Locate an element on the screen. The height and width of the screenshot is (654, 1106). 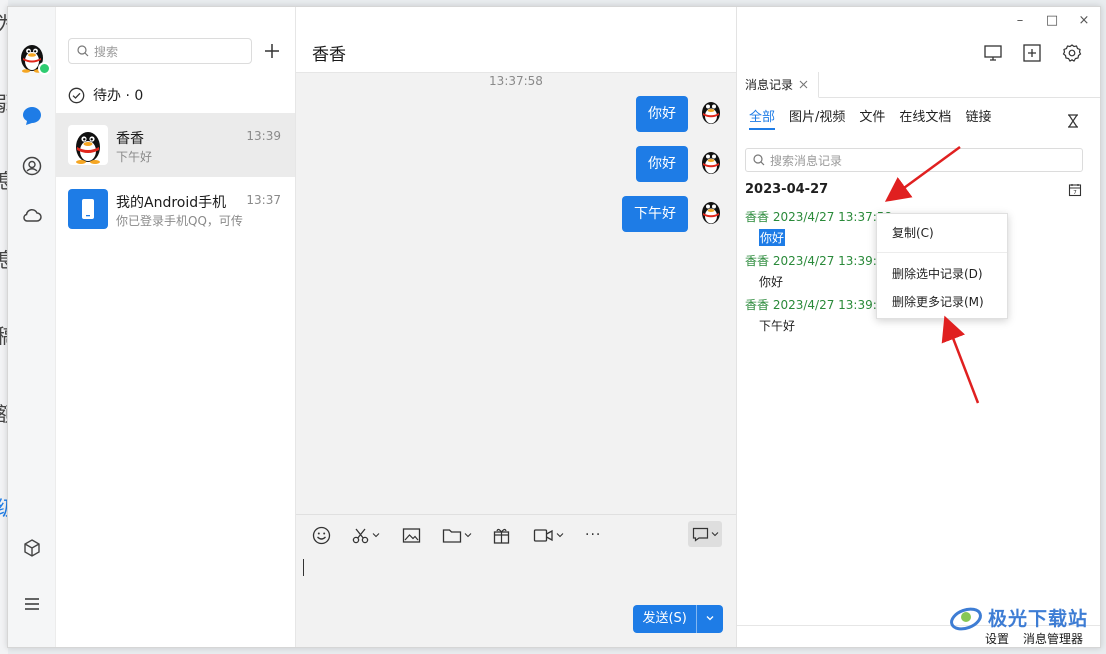
mobile-phone-icon is located at coordinates (88, 209).